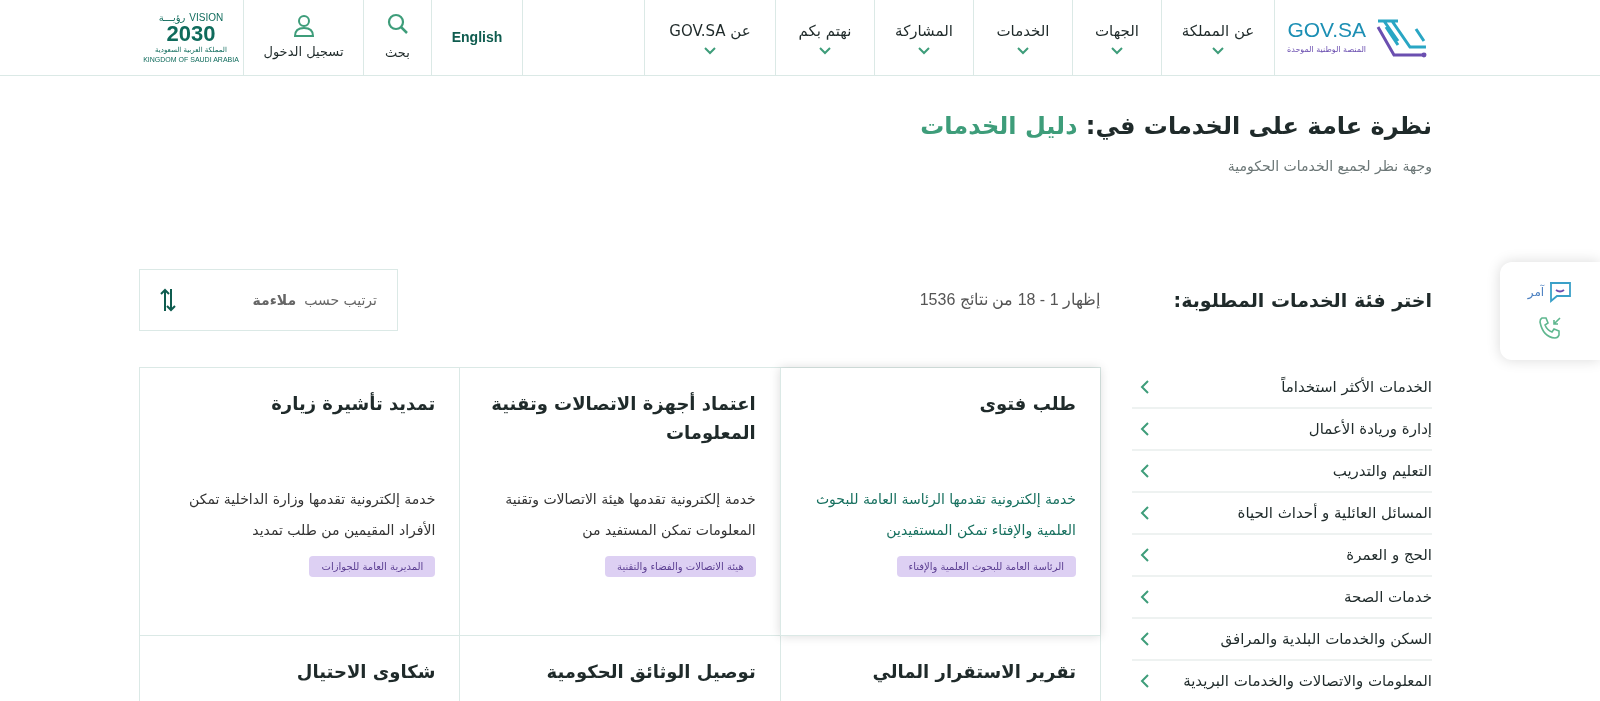  I want to click on category-item: الخدمات الأكثر استخداماً, so click(1282, 388).